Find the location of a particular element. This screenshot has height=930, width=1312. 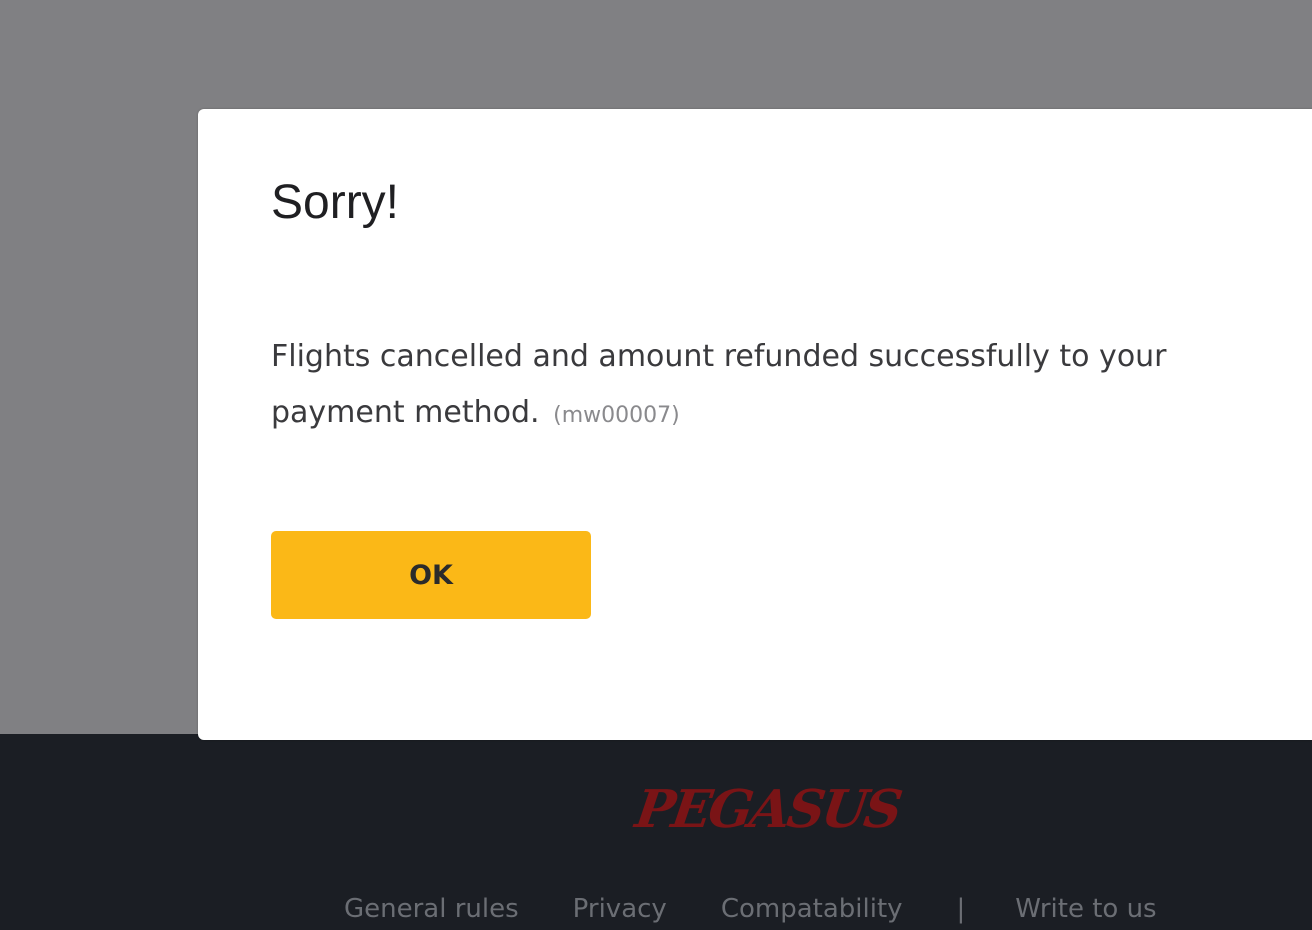

dialog-title: Sorry! is located at coordinates (335, 202).